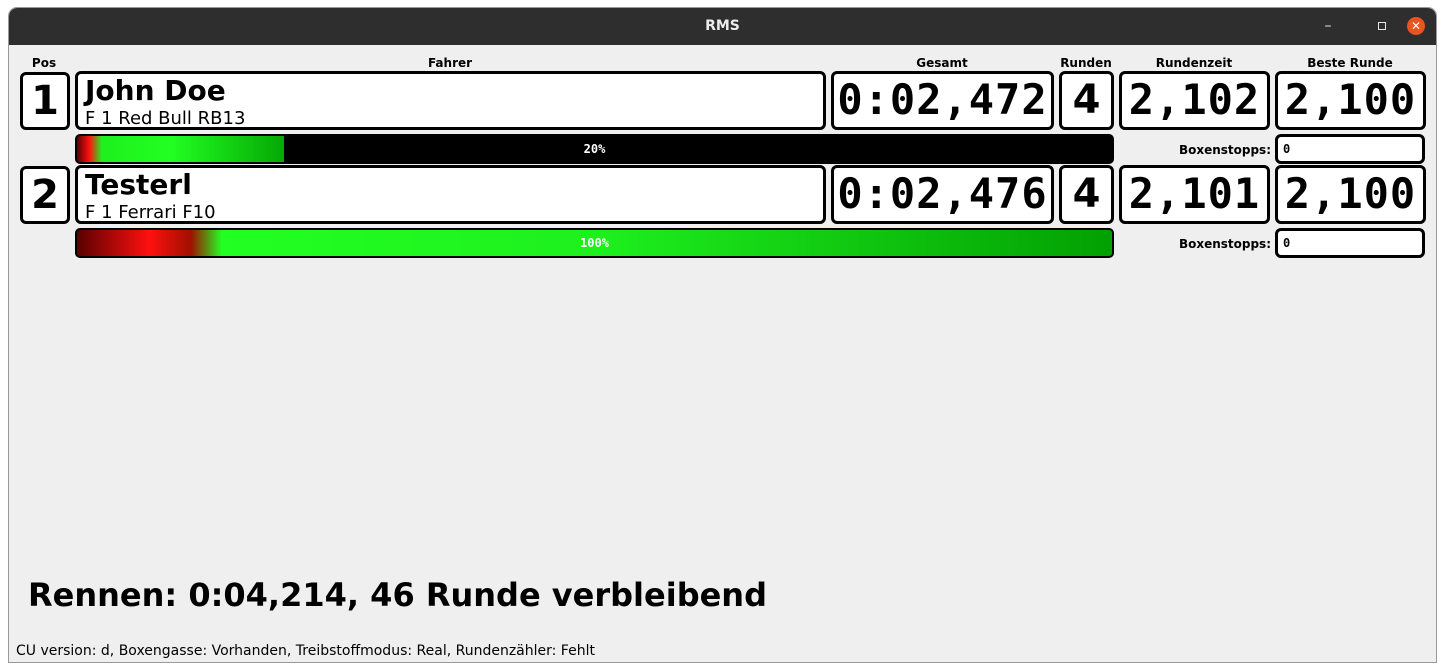  What do you see at coordinates (450, 194) in the screenshot?
I see `driver-cell: Testerl F 1 Ferrari F10` at bounding box center [450, 194].